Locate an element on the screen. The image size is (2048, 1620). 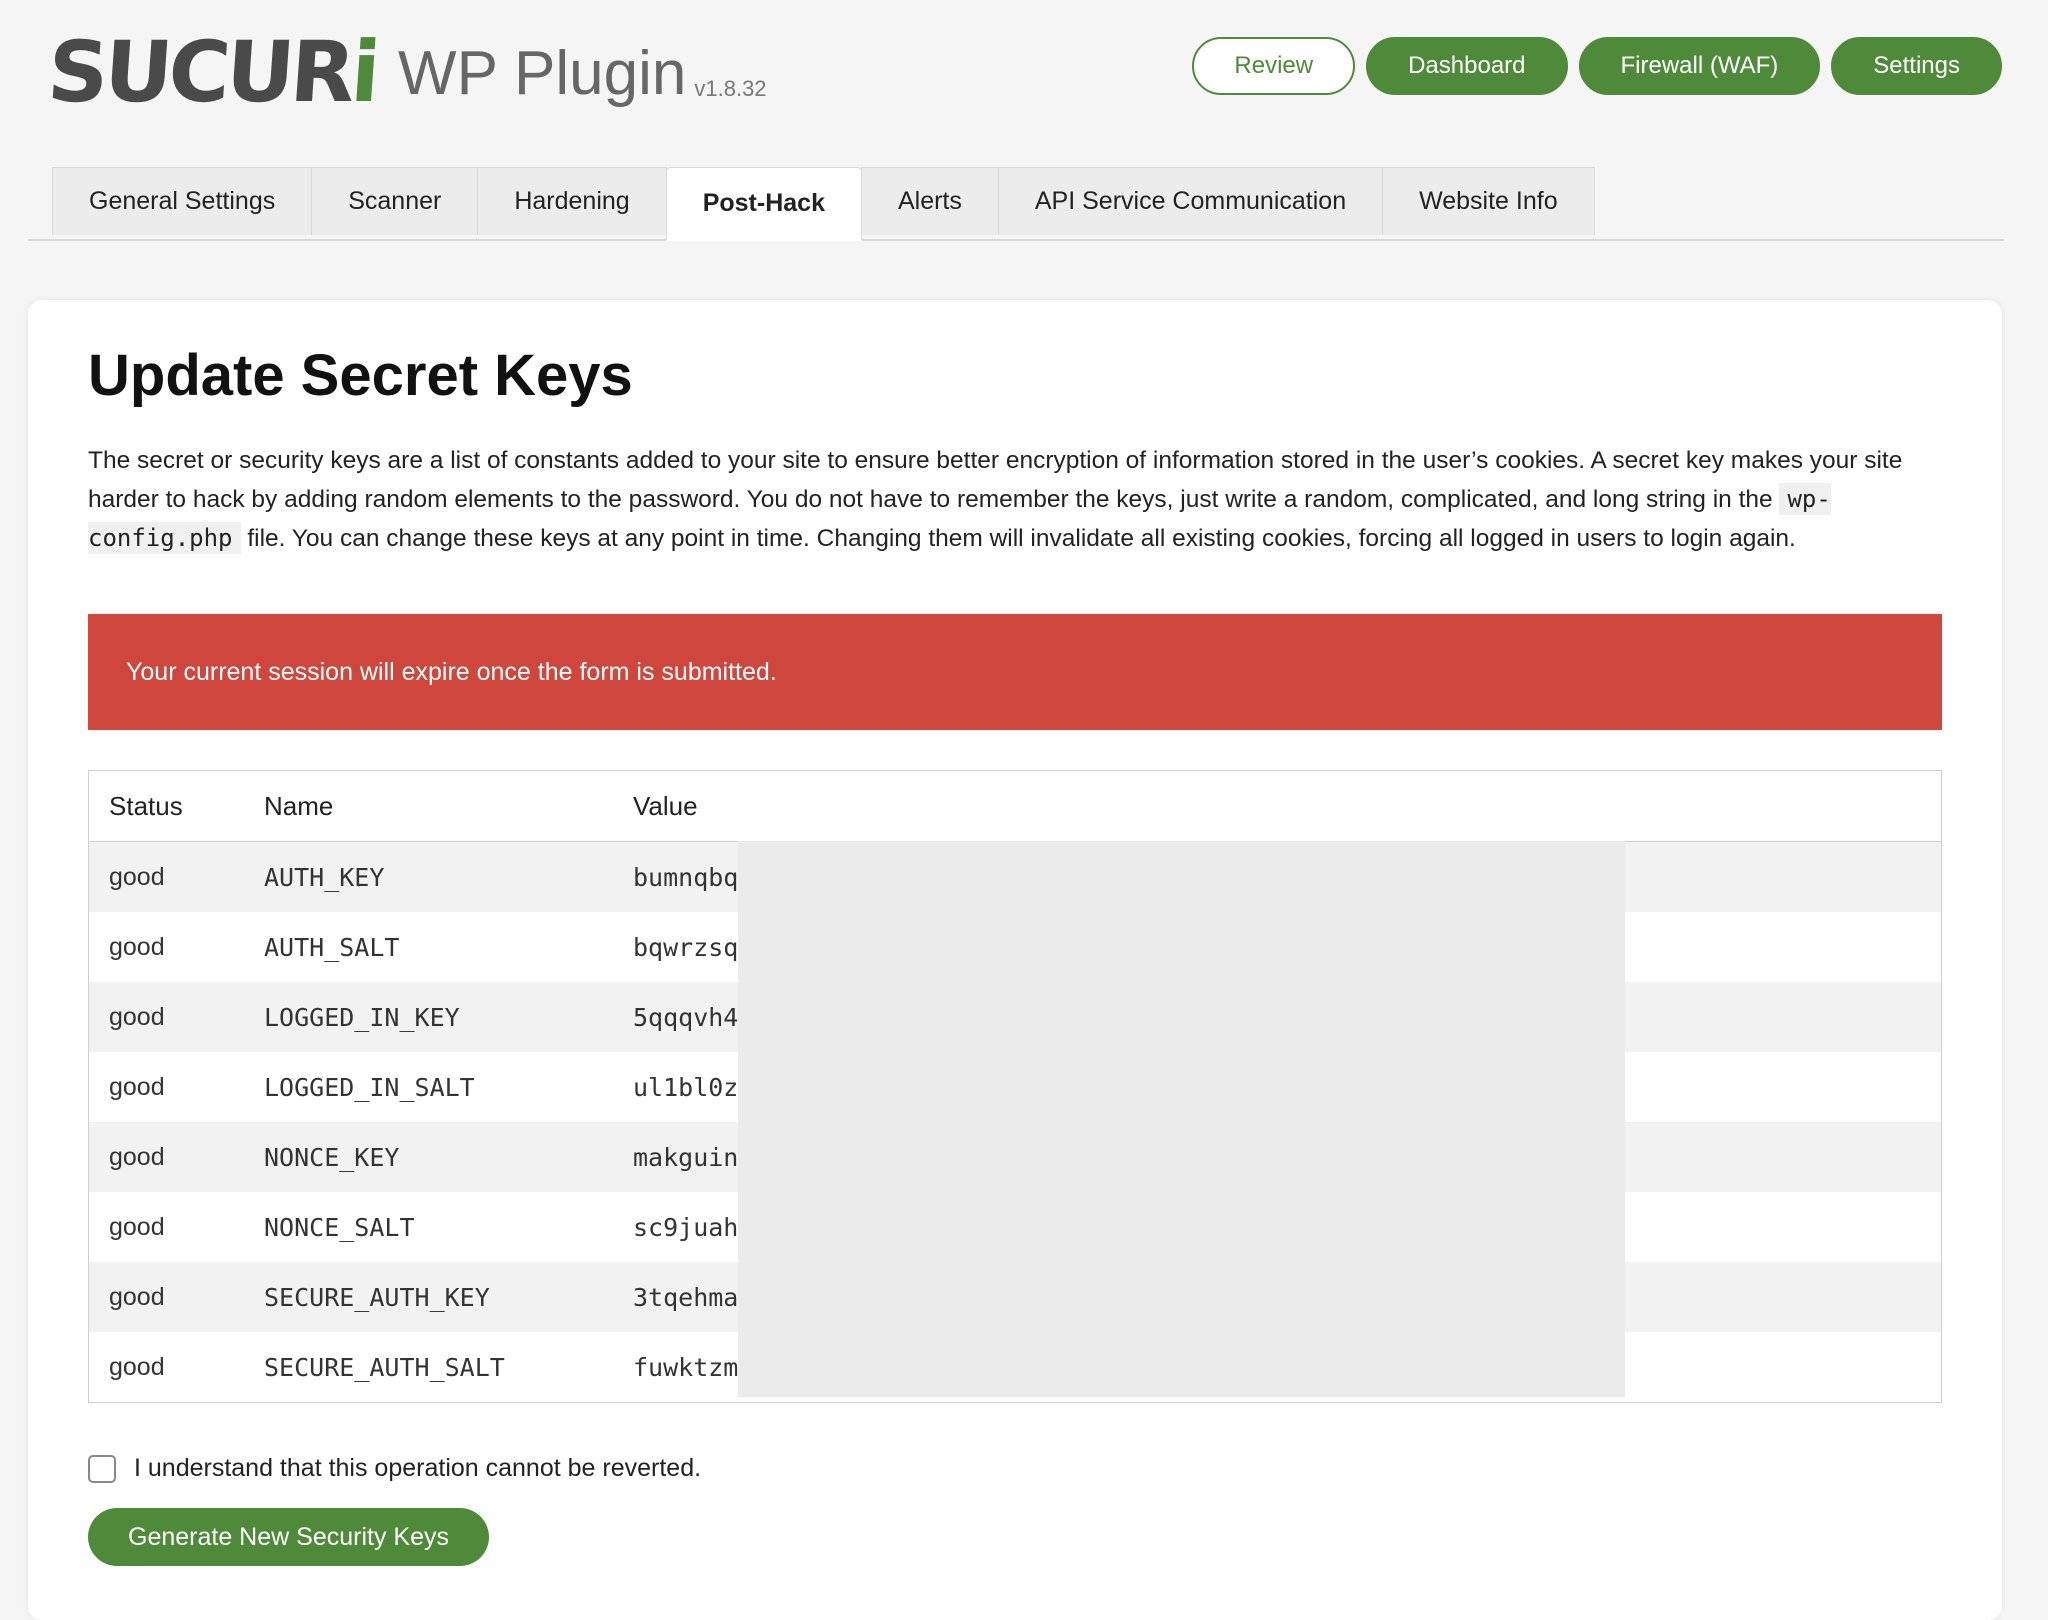
row-name: AUTH_SALT is located at coordinates (332, 947).